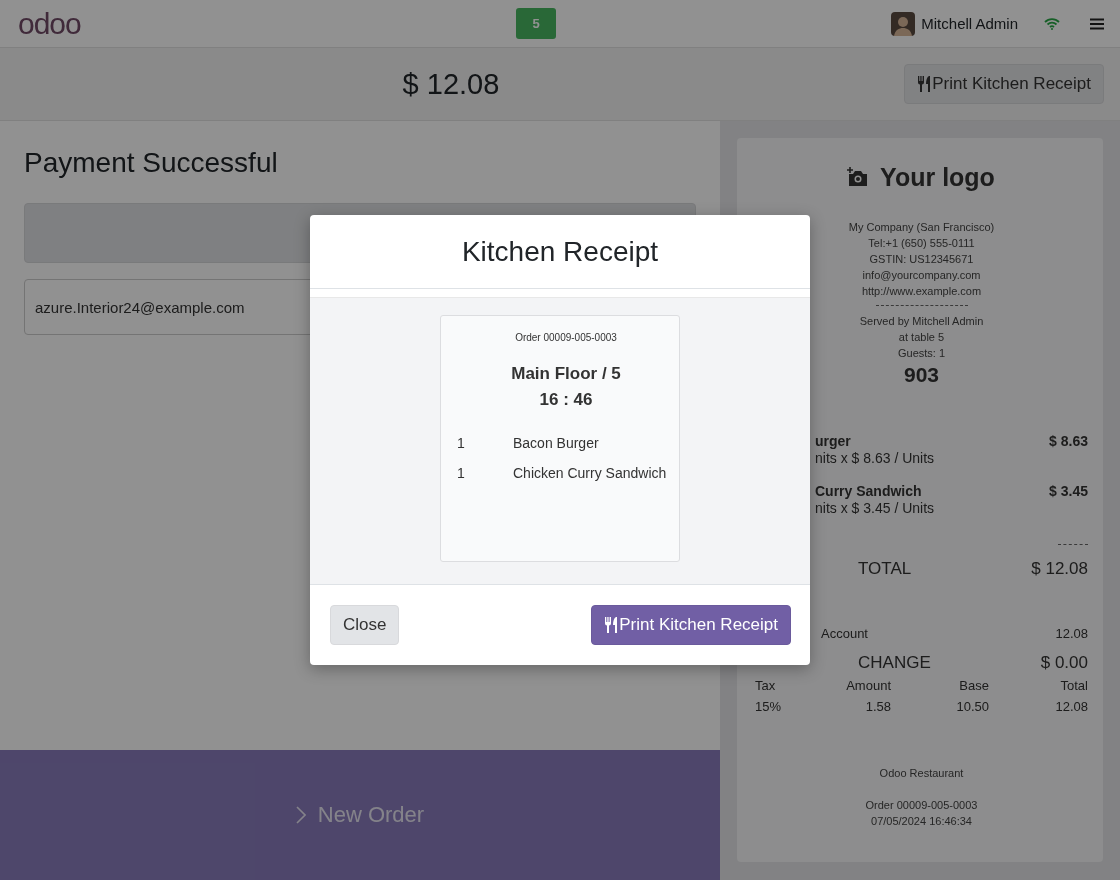 This screenshot has width=1120, height=880. What do you see at coordinates (566, 337) in the screenshot?
I see `order-number: Order 00009-005-0003` at bounding box center [566, 337].